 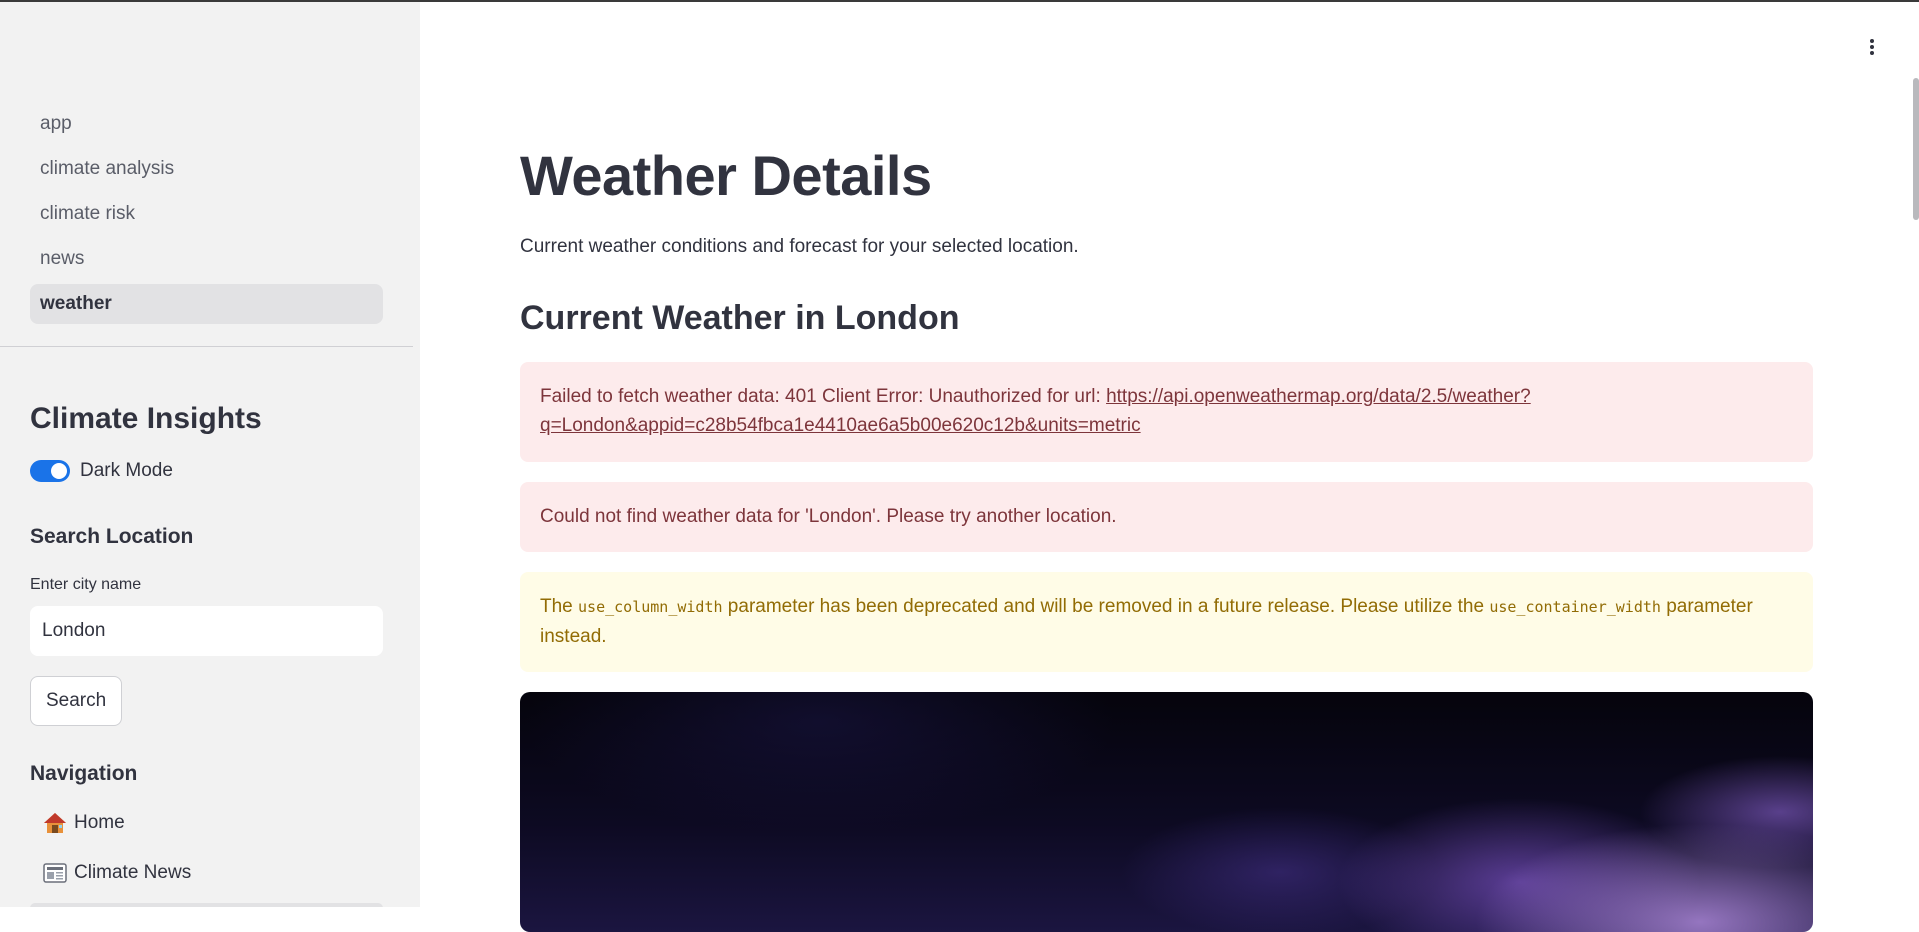 What do you see at coordinates (206, 823) in the screenshot?
I see `nav-link-home: Home` at bounding box center [206, 823].